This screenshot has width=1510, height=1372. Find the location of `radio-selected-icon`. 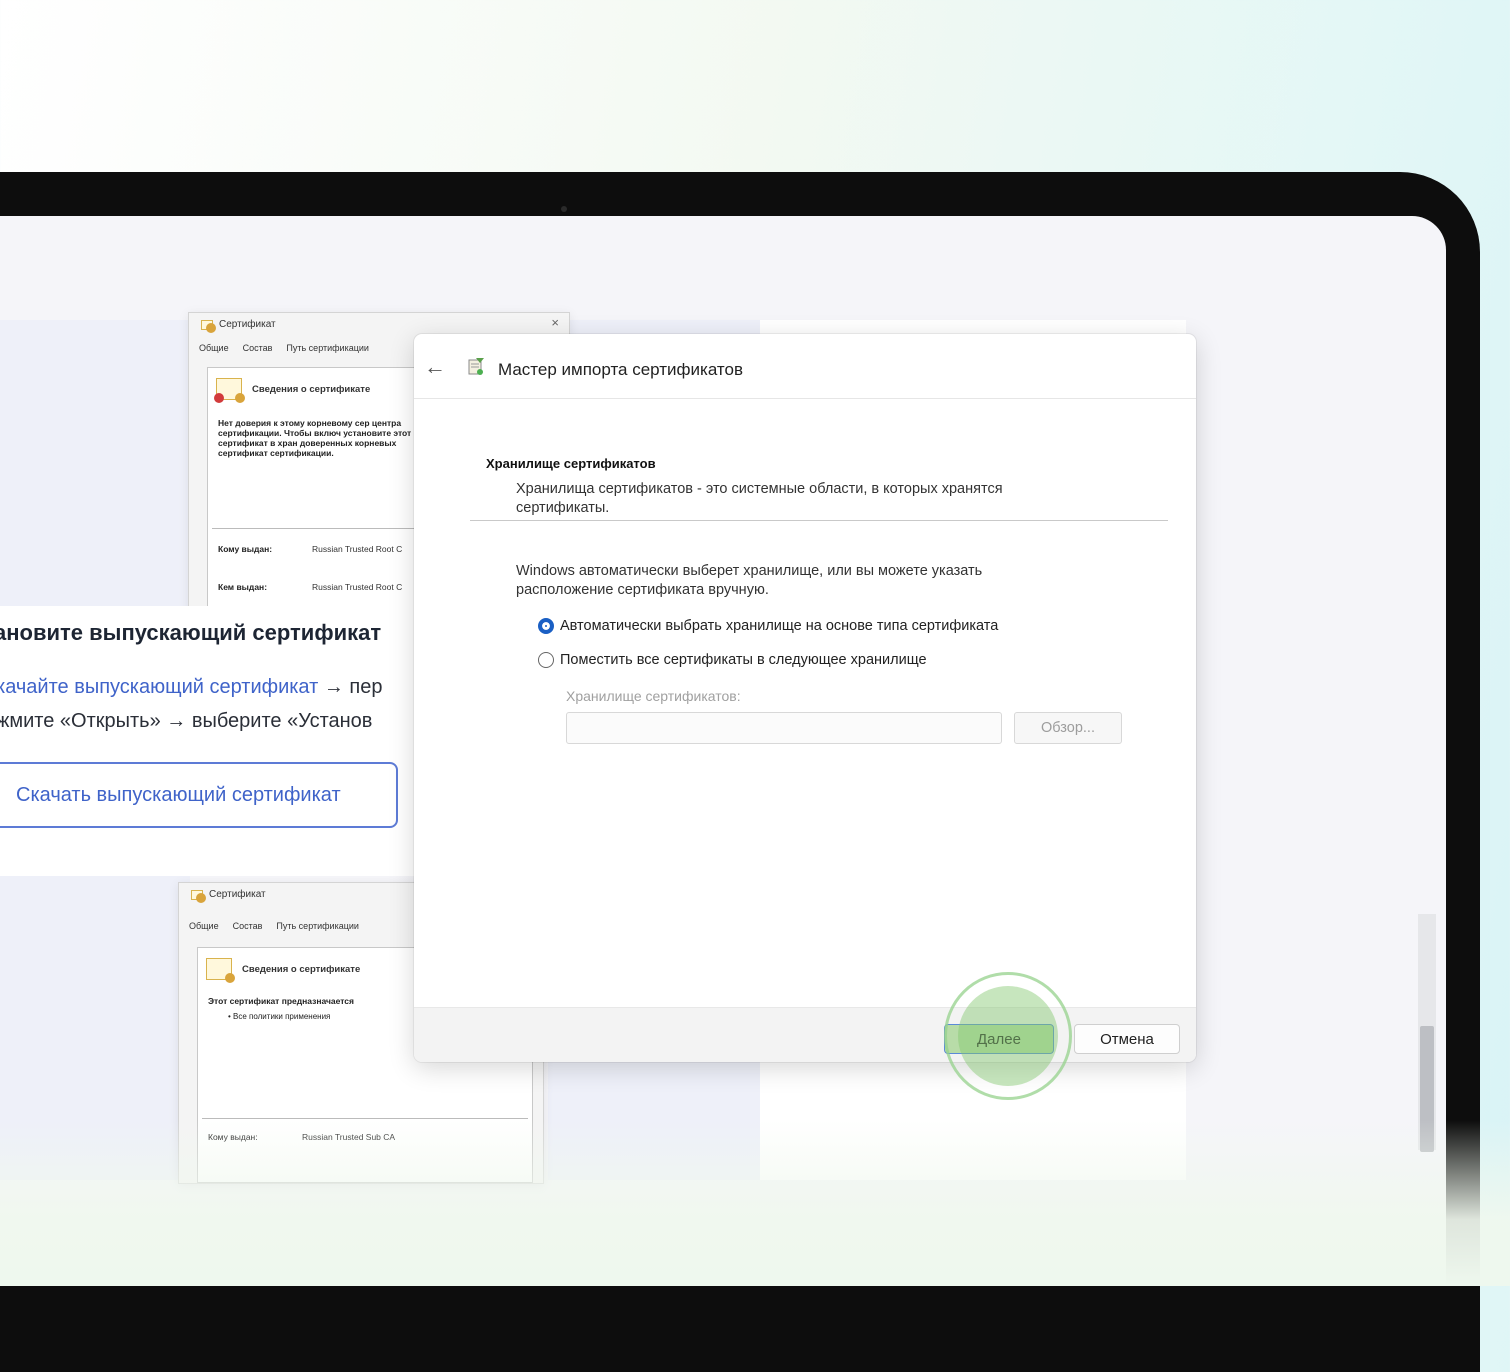

radio-selected-icon is located at coordinates (546, 626).